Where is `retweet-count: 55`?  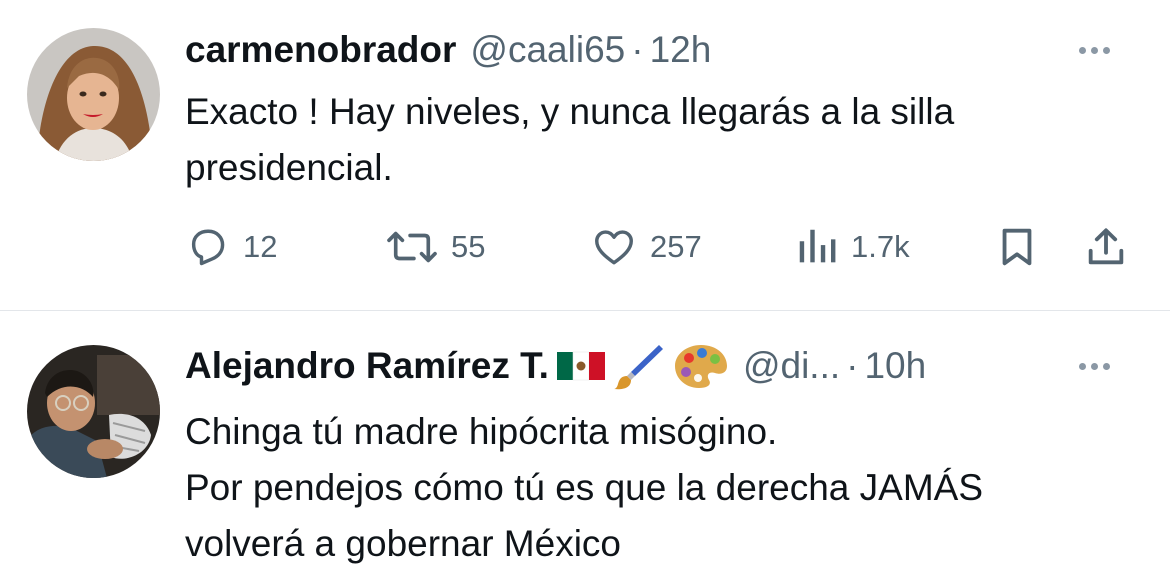
retweet-count: 55 is located at coordinates (468, 246).